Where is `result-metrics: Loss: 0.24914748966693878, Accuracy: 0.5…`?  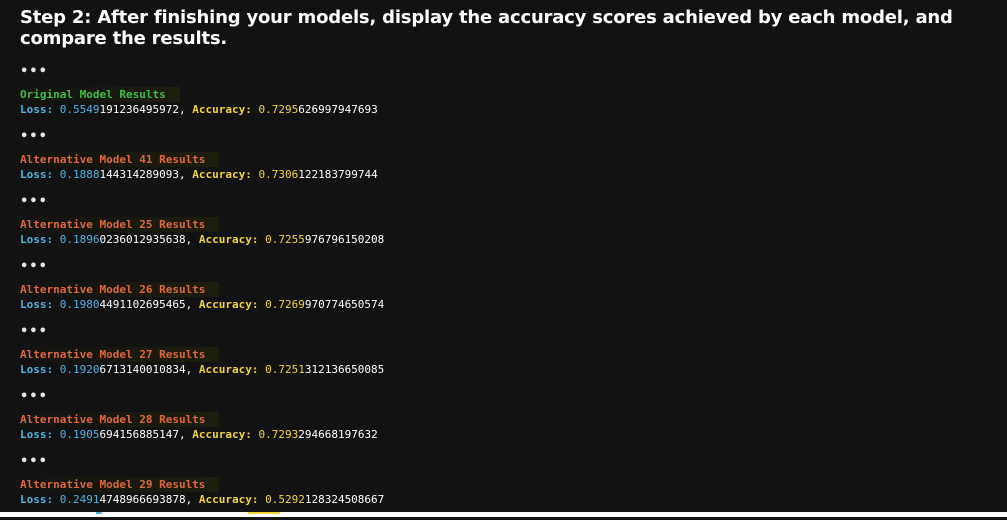
result-metrics: Loss: 0.24914748966693878, Accuracy: 0.5… is located at coordinates (202, 499).